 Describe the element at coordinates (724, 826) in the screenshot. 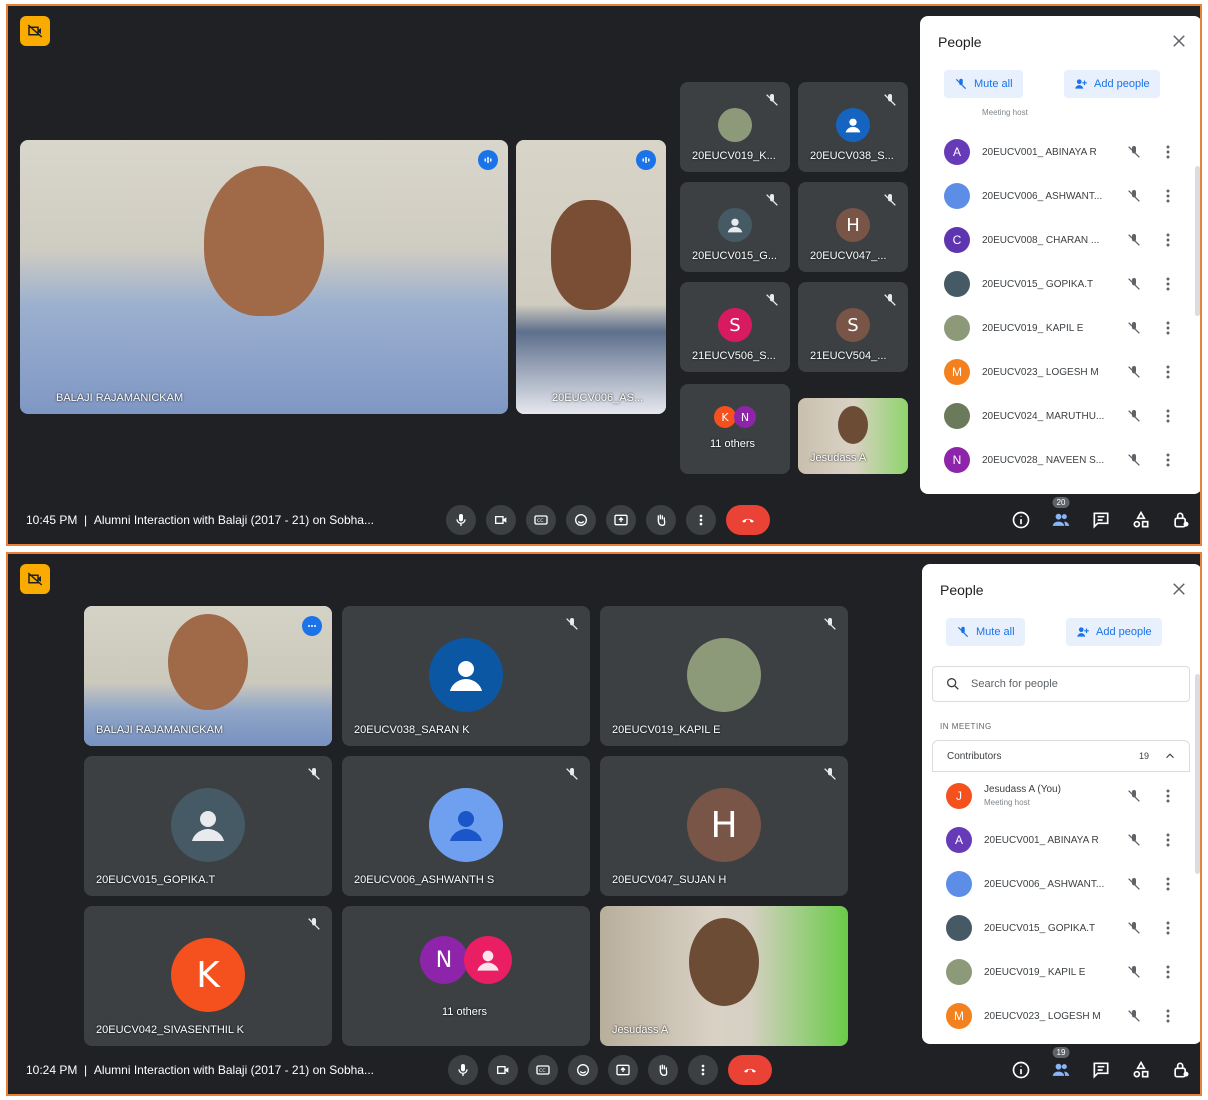

I see `video-tile: H 20EUCV047_SUJAN H` at that location.